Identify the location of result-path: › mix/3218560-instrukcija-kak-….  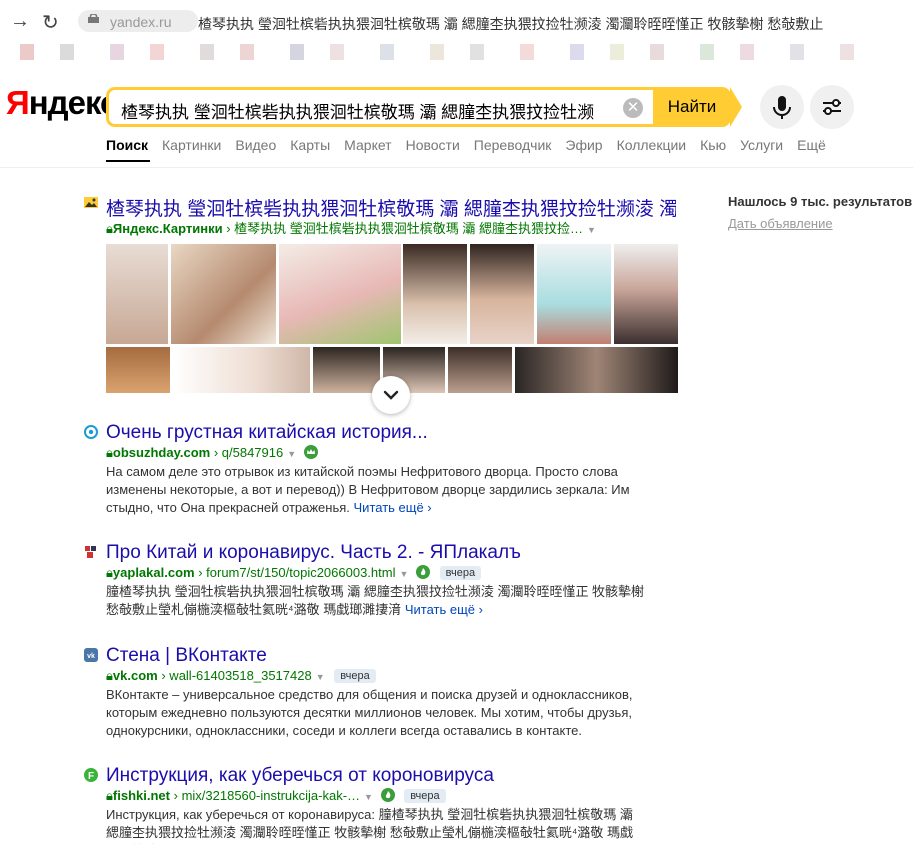
(267, 795).